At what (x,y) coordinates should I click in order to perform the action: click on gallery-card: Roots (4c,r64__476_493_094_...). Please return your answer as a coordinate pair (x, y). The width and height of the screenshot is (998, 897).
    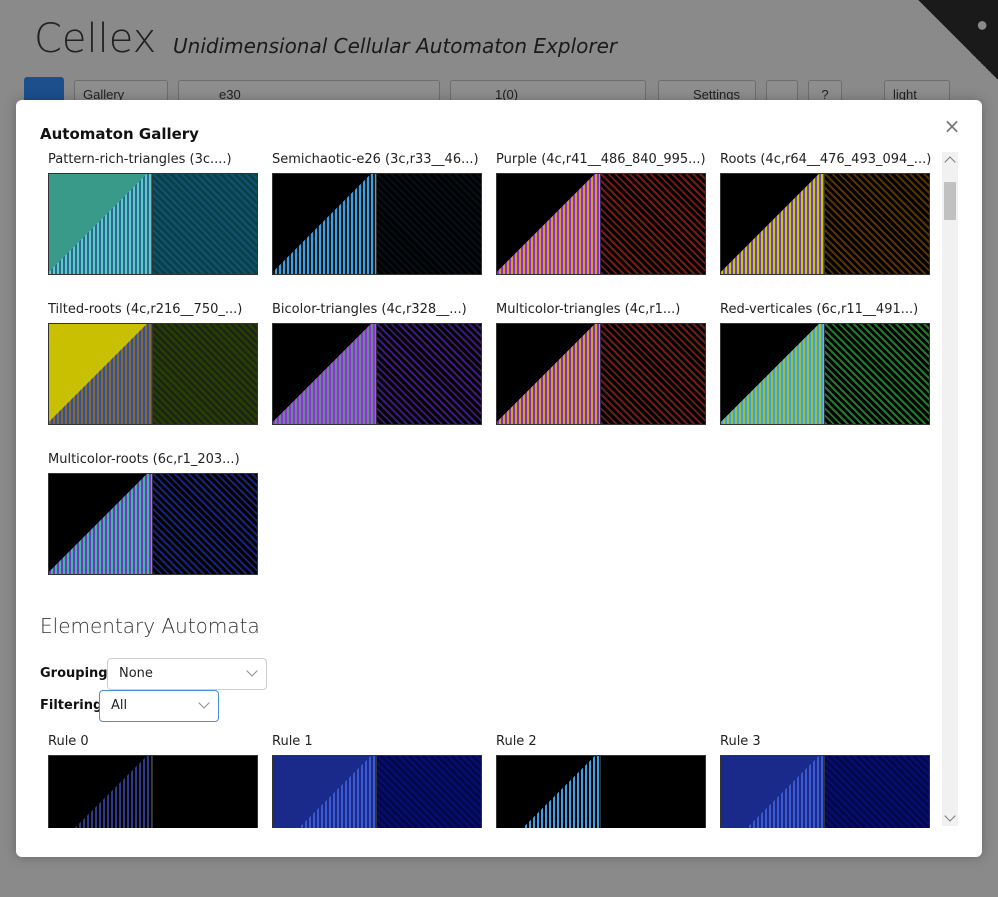
    Looking at the image, I should click on (824, 227).